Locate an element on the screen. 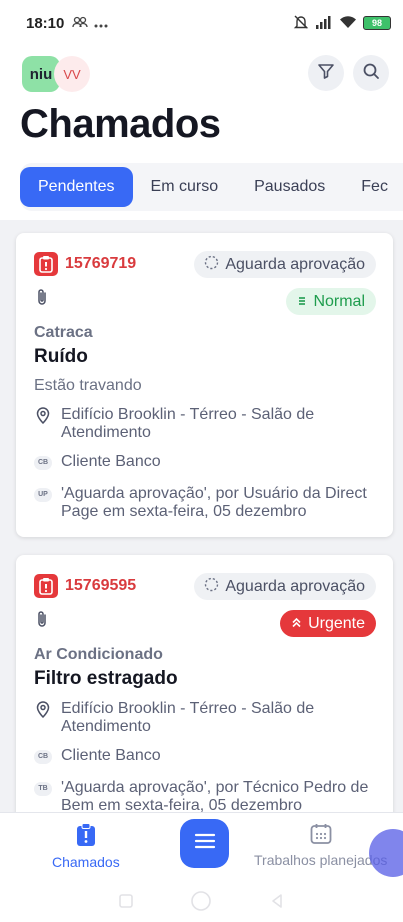 Image resolution: width=403 pixels, height=922 pixels. nav-chamados-label: Chamados is located at coordinates (86, 862).